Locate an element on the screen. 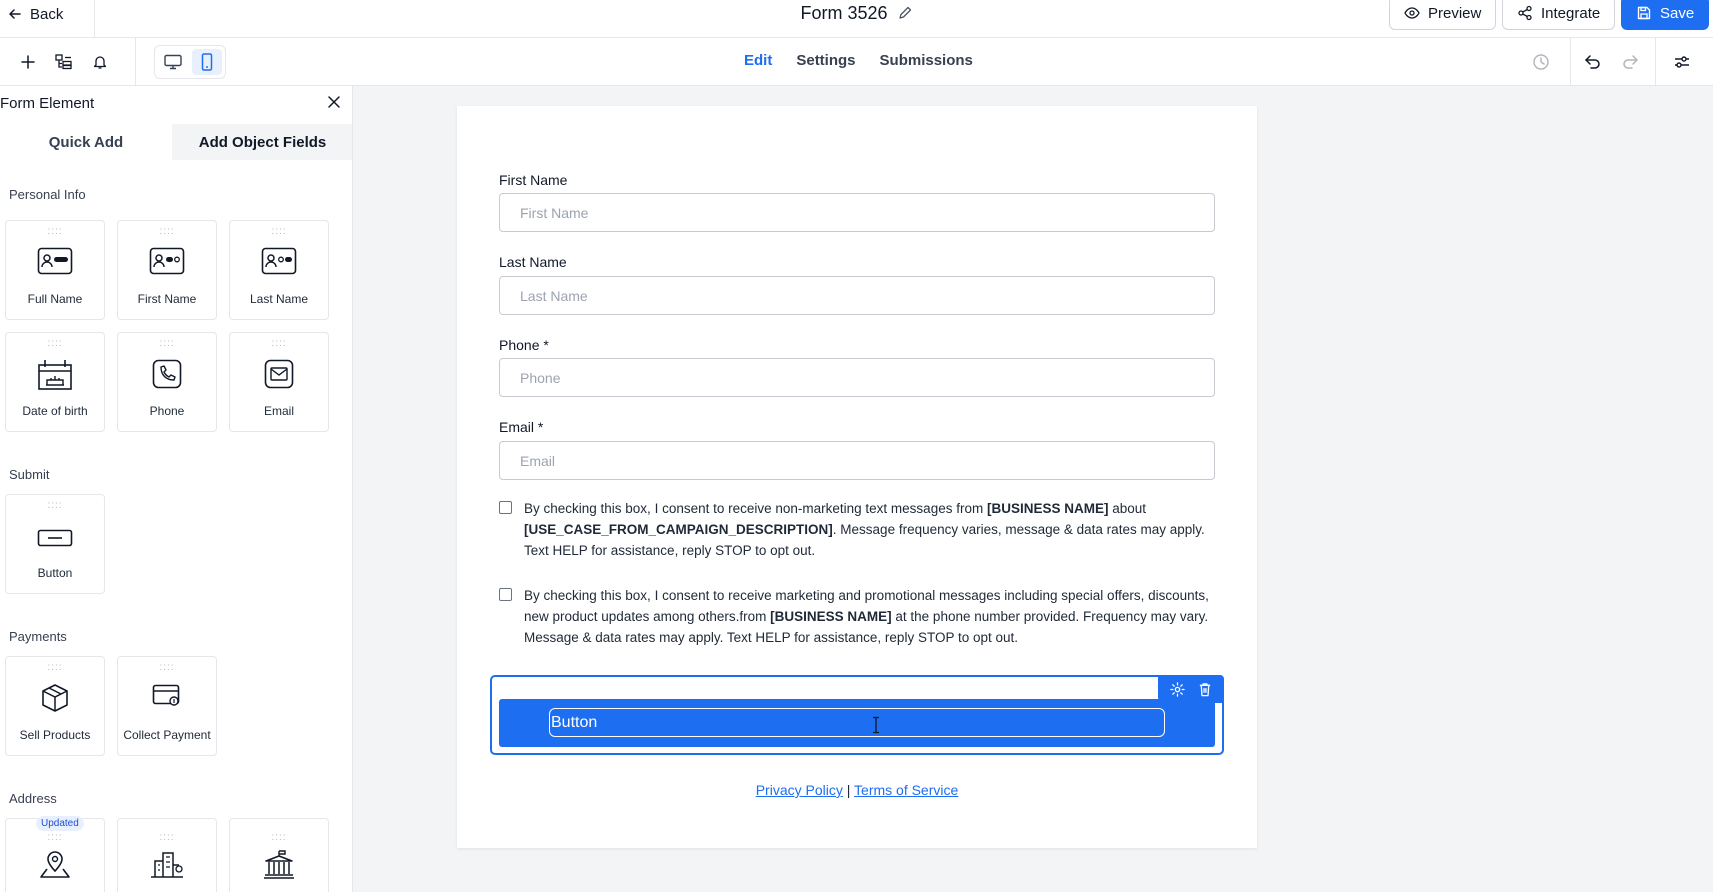 The width and height of the screenshot is (1713, 892). undo-icon is located at coordinates (1593, 62).